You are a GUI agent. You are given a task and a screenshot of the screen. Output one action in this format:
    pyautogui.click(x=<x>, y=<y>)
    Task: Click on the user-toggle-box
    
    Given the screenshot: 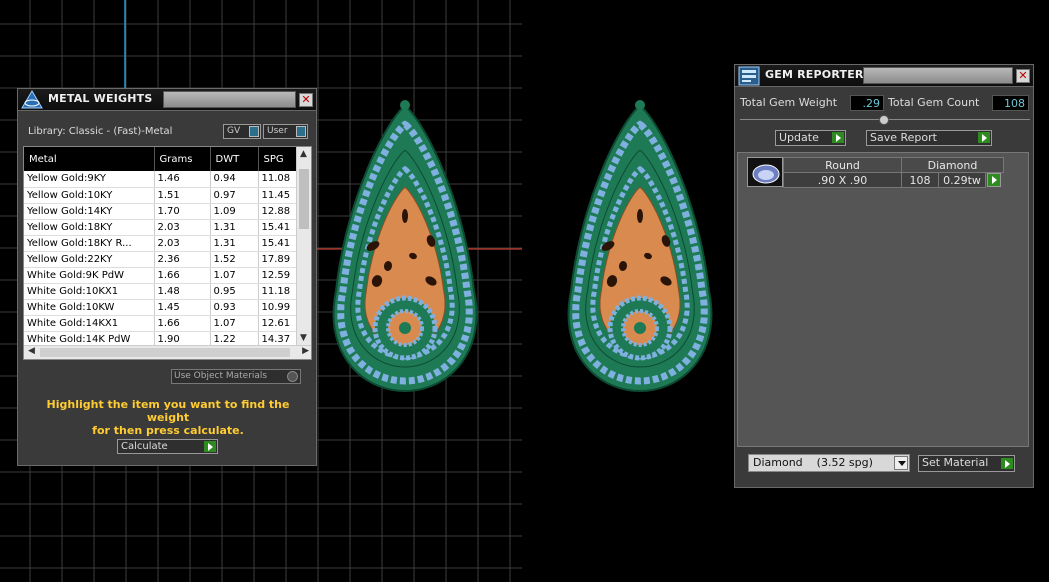 What is the action you would take?
    pyautogui.click(x=301, y=131)
    